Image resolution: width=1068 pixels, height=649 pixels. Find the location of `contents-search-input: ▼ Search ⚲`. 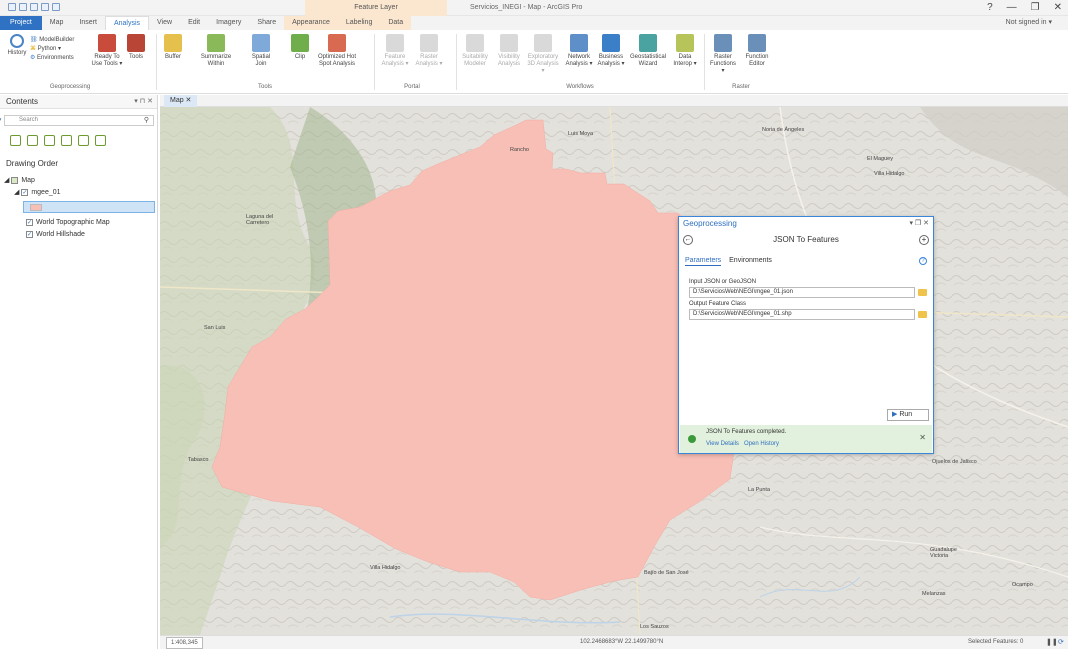

contents-search-input: ▼ Search ⚲ is located at coordinates (77, 120).